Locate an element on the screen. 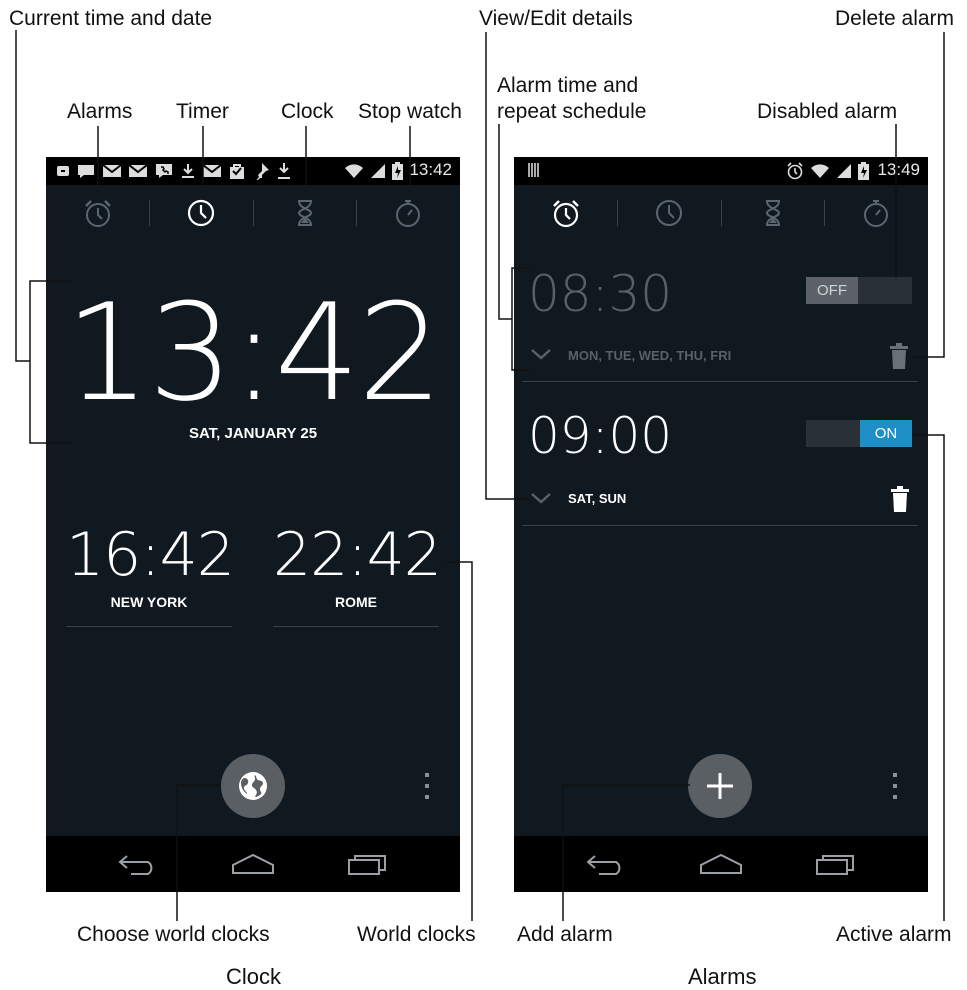 The width and height of the screenshot is (967, 990). leader-choose-world-clocks is located at coordinates (198, 852).